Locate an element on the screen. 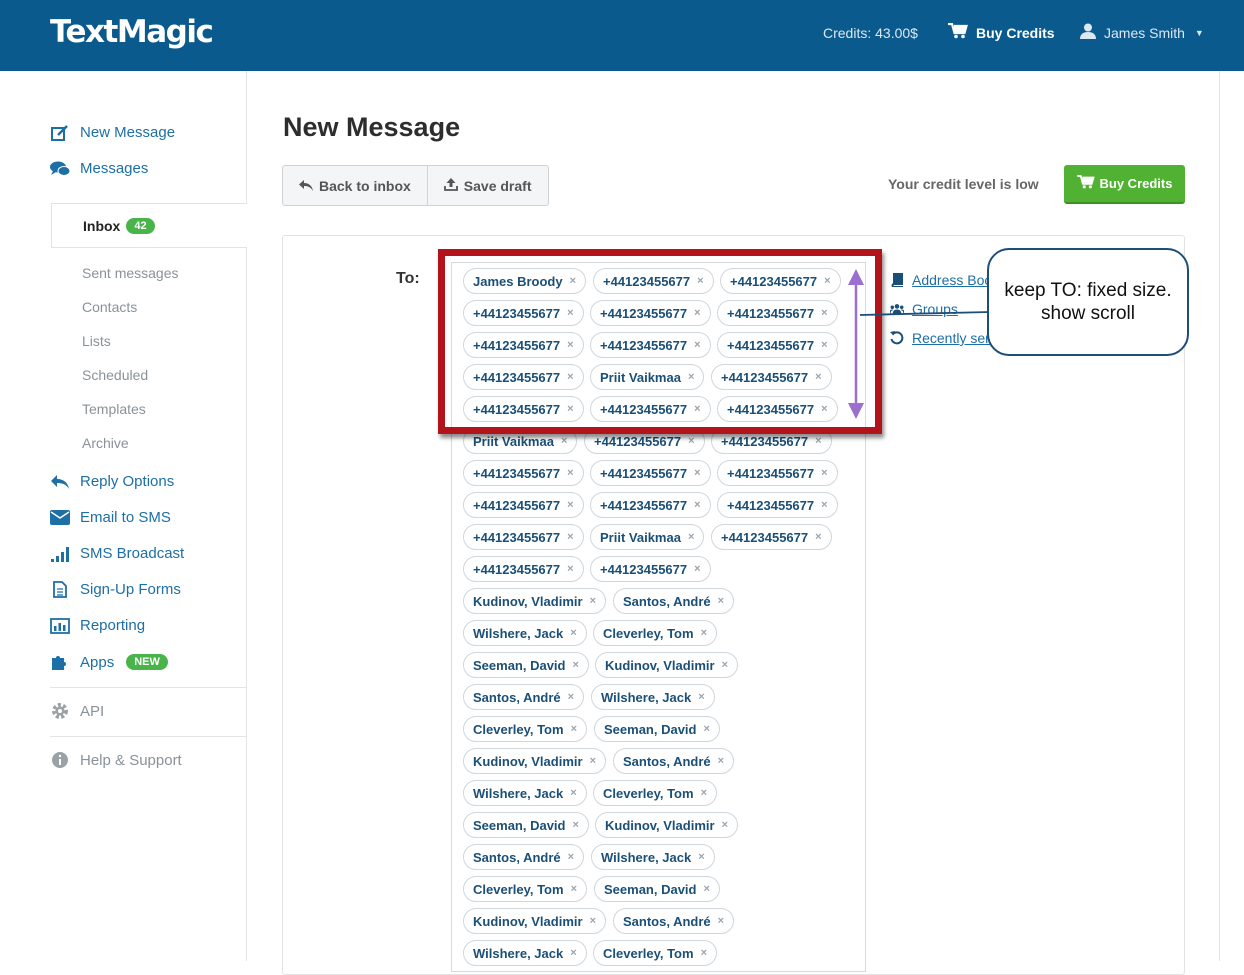 This screenshot has width=1244, height=975. user-menu: James Smith ▼ is located at coordinates (1142, 32).